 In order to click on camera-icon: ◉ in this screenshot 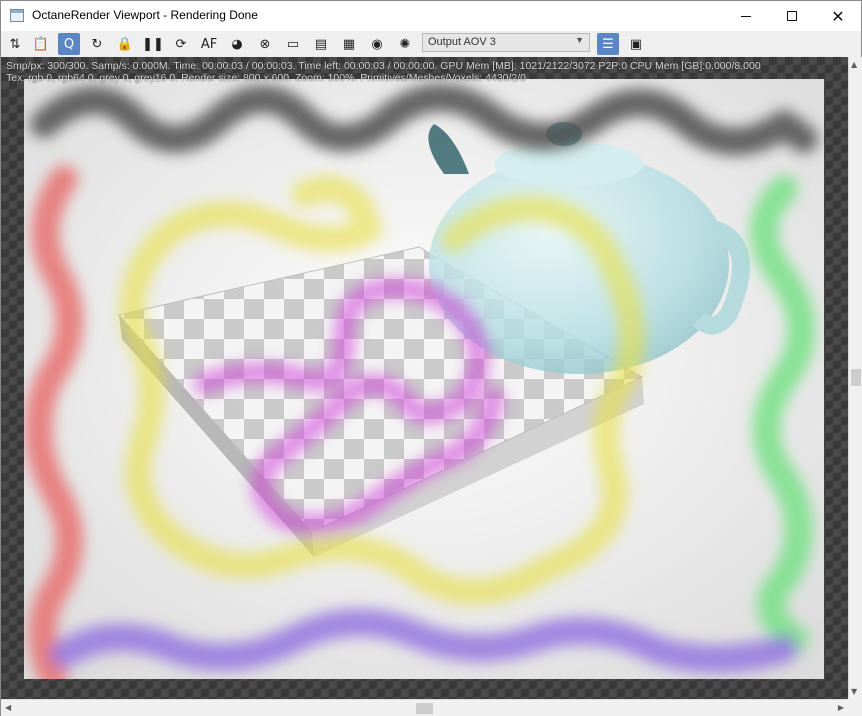, I will do `click(377, 44)`.